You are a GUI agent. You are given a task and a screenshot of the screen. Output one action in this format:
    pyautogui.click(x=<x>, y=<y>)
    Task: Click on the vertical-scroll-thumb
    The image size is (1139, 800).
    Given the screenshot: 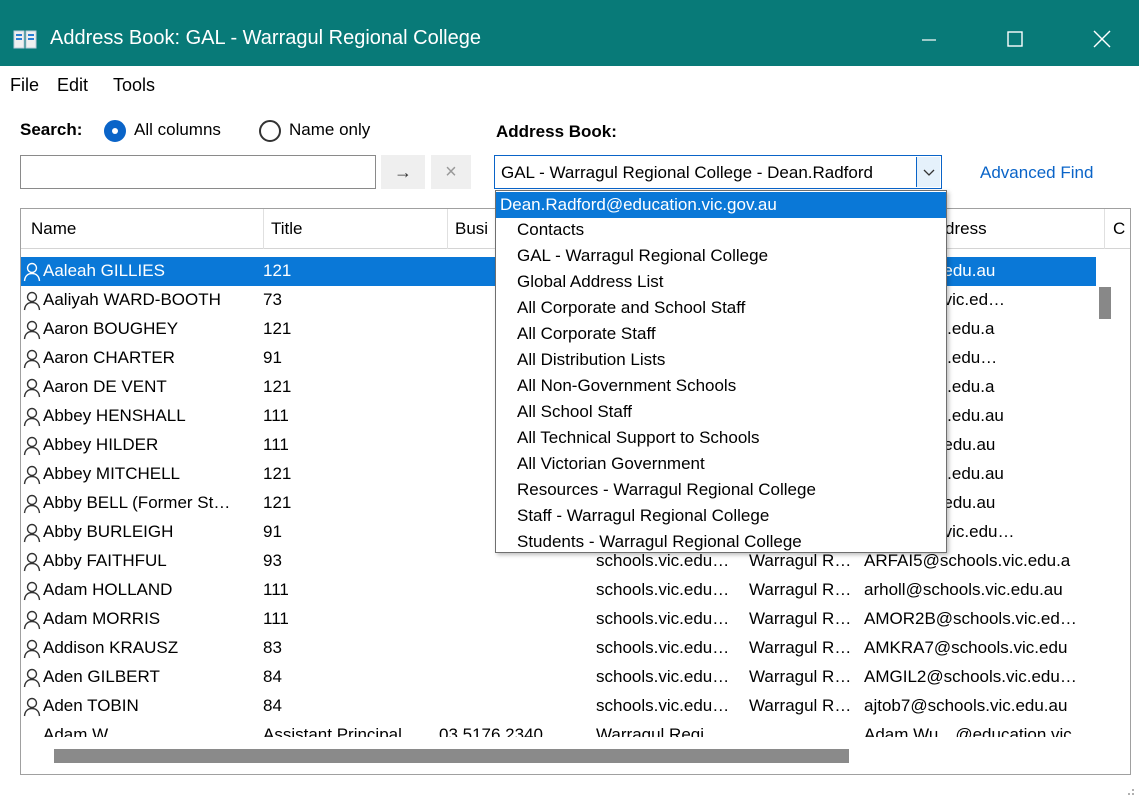 What is the action you would take?
    pyautogui.click(x=1105, y=303)
    